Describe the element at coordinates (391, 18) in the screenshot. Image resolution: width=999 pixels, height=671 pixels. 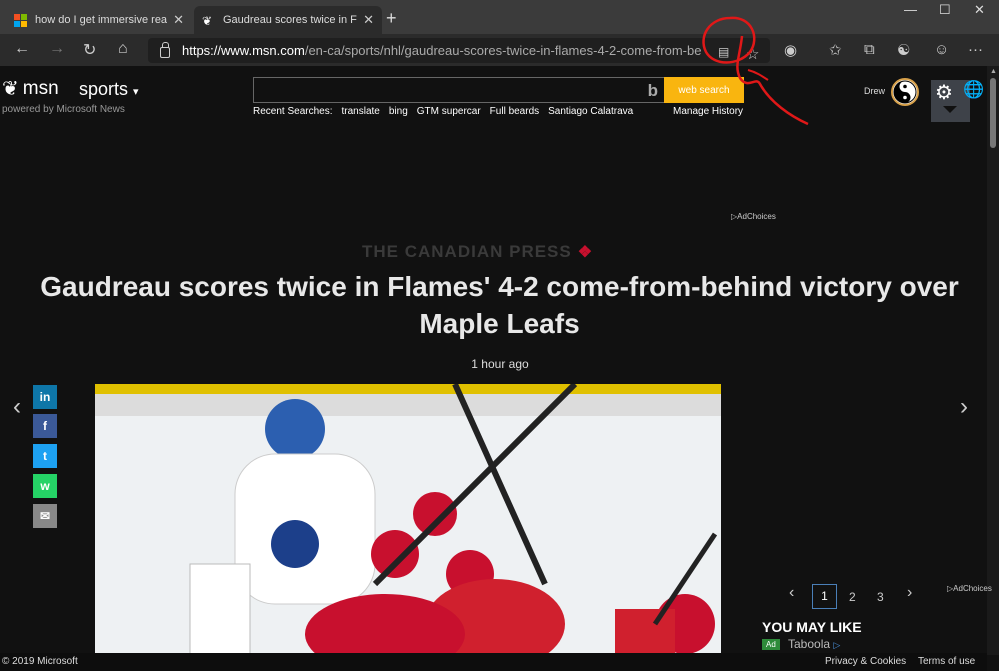
I see `new-tab-button: +` at that location.